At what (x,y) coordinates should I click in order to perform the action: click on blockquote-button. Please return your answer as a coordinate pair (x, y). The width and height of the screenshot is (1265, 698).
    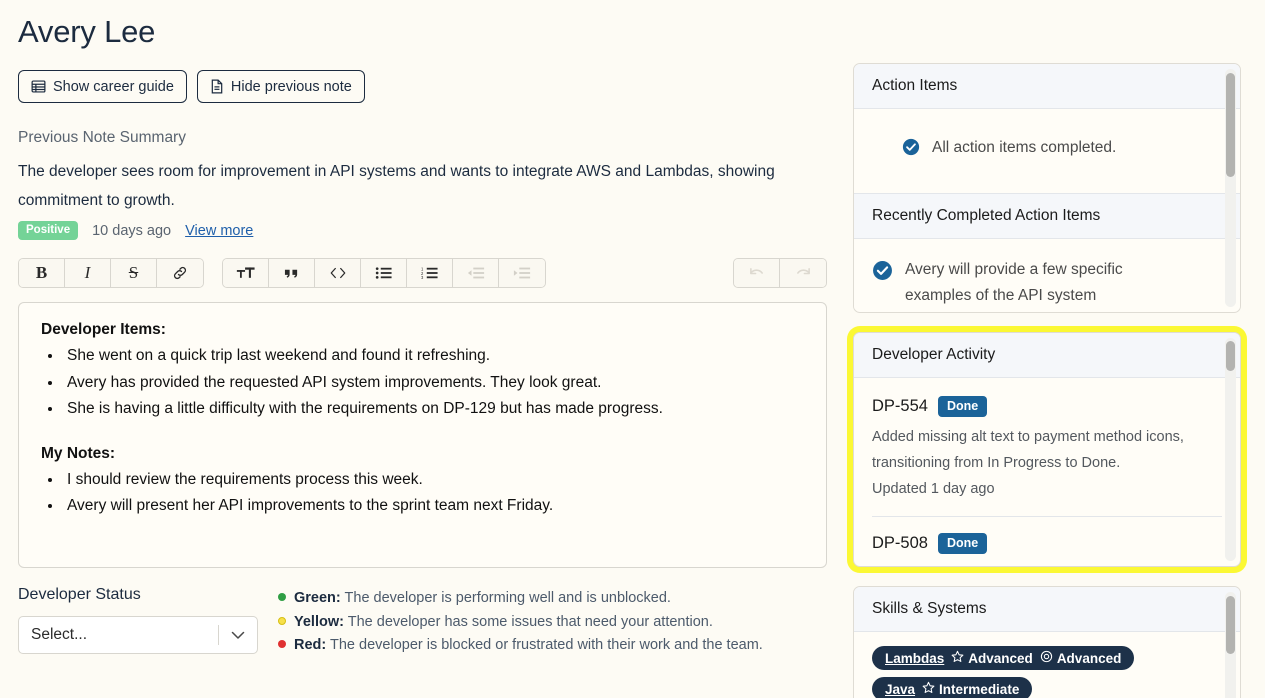
    Looking at the image, I should click on (292, 273).